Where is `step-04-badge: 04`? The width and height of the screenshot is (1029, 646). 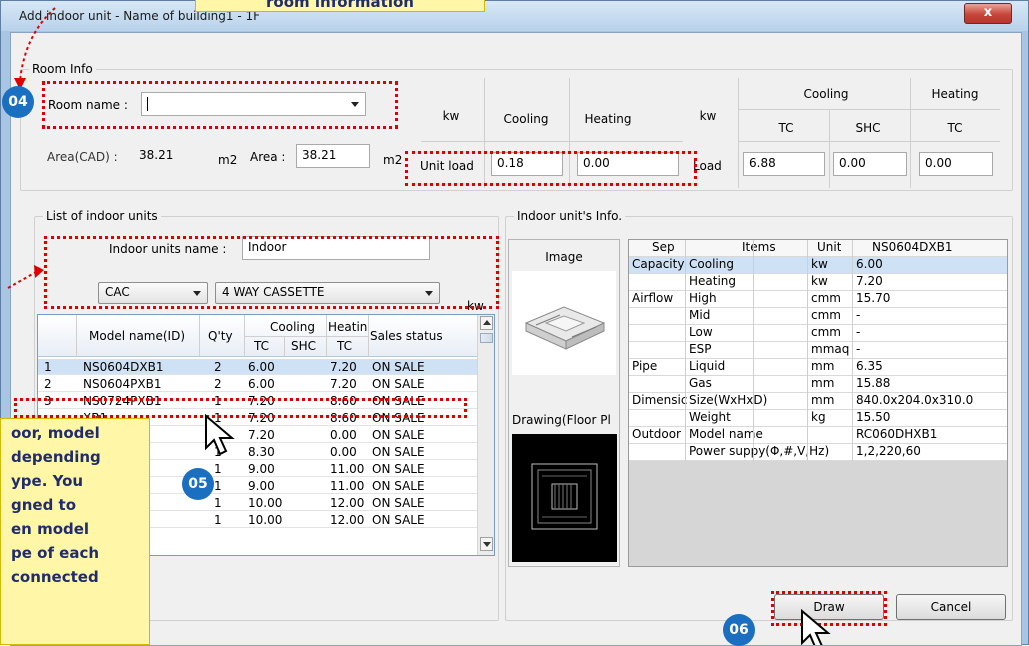
step-04-badge: 04 is located at coordinates (18, 102).